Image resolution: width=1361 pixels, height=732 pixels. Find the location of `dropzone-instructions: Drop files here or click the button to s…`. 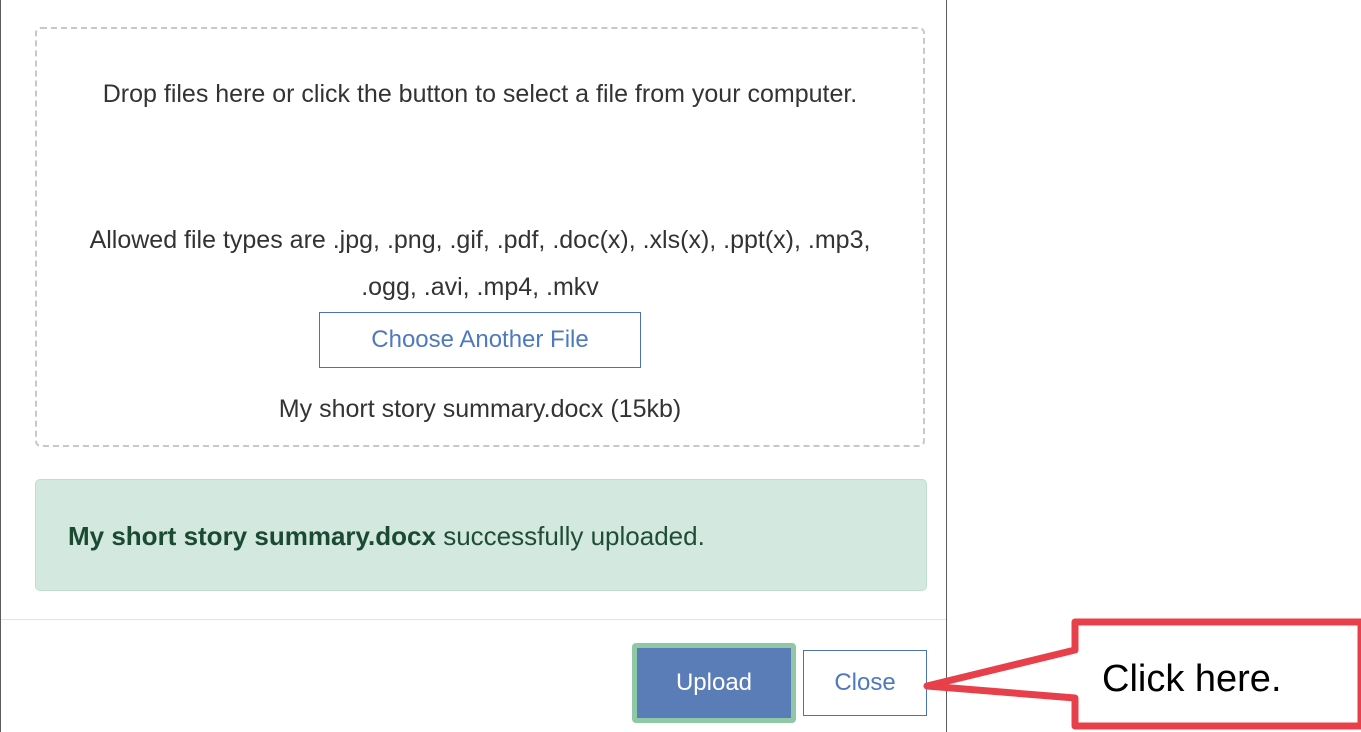

dropzone-instructions: Drop files here or click the button to s… is located at coordinates (480, 94).